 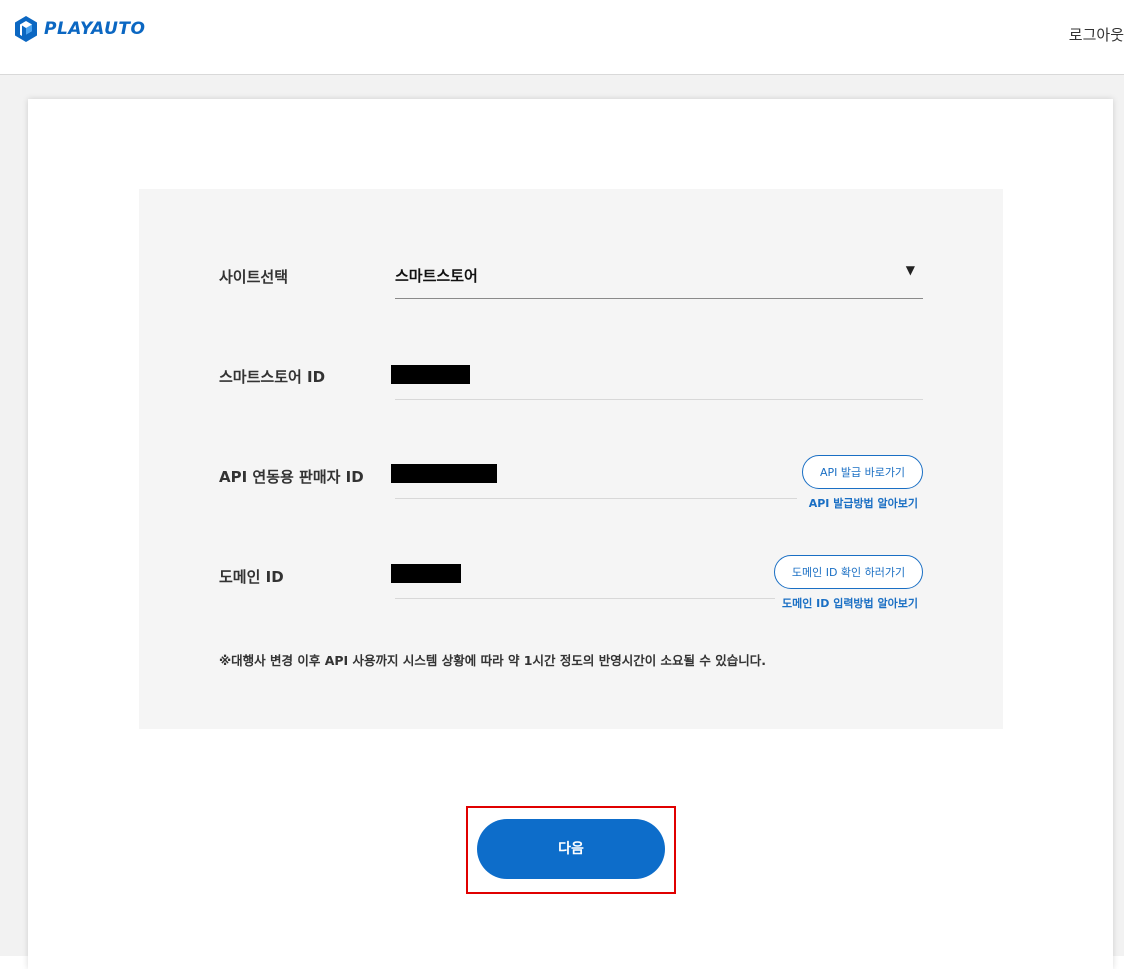 What do you see at coordinates (828, 603) in the screenshot?
I see `domain-id-help-link: 도메인 ID 입력방법 알아보기` at bounding box center [828, 603].